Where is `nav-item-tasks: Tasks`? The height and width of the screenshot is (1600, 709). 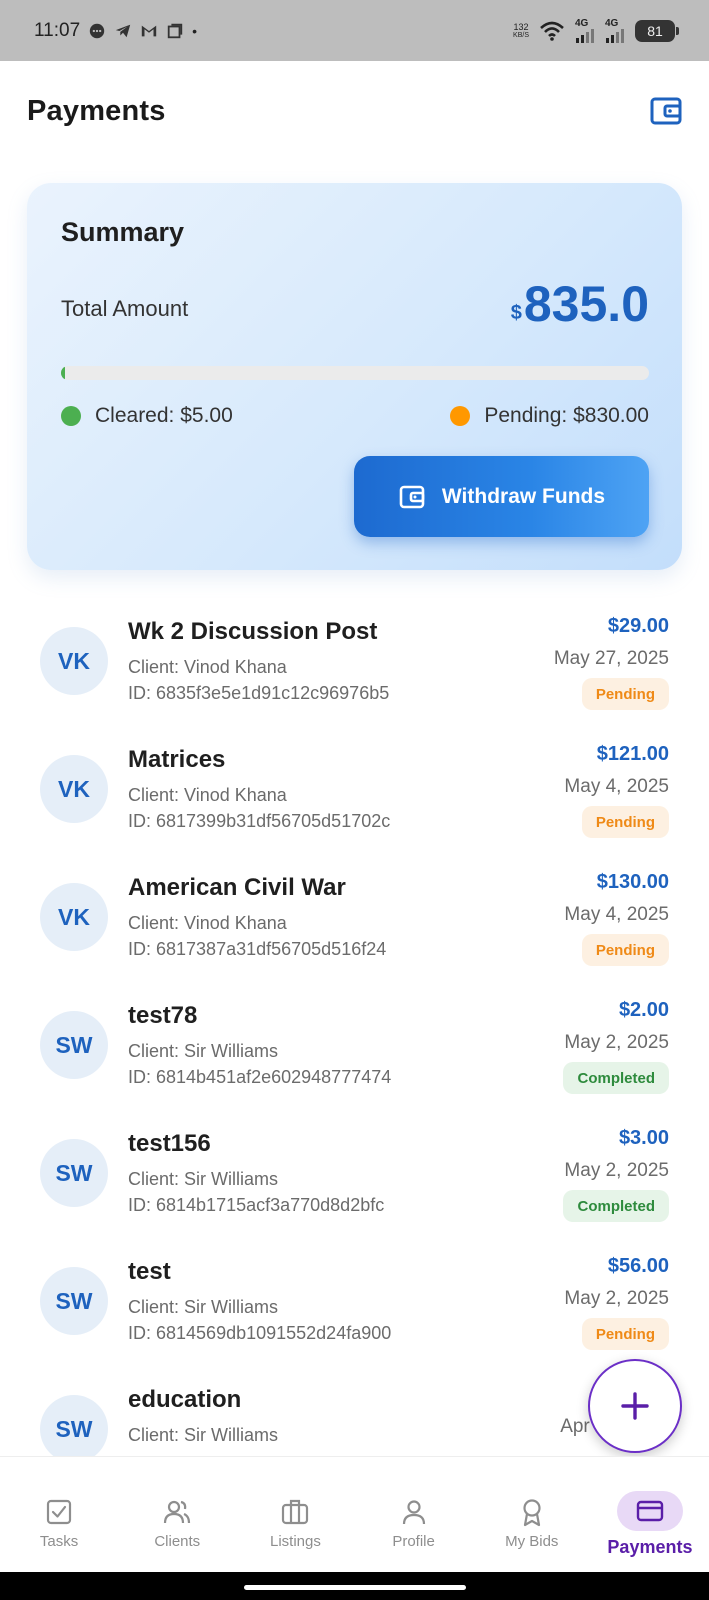
nav-item-tasks: Tasks is located at coordinates (59, 1514).